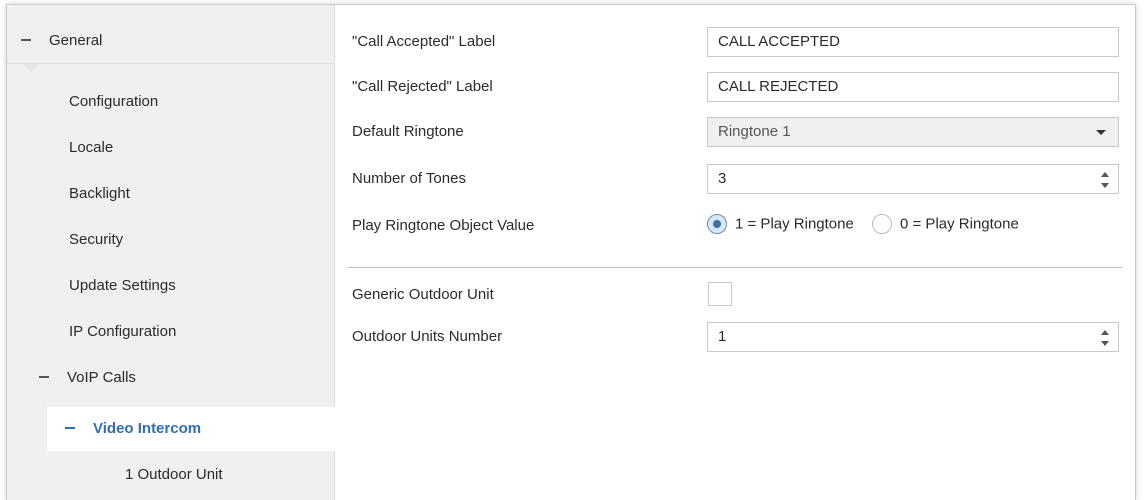 This screenshot has height=500, width=1148. I want to click on radio-unselected-icon, so click(882, 224).